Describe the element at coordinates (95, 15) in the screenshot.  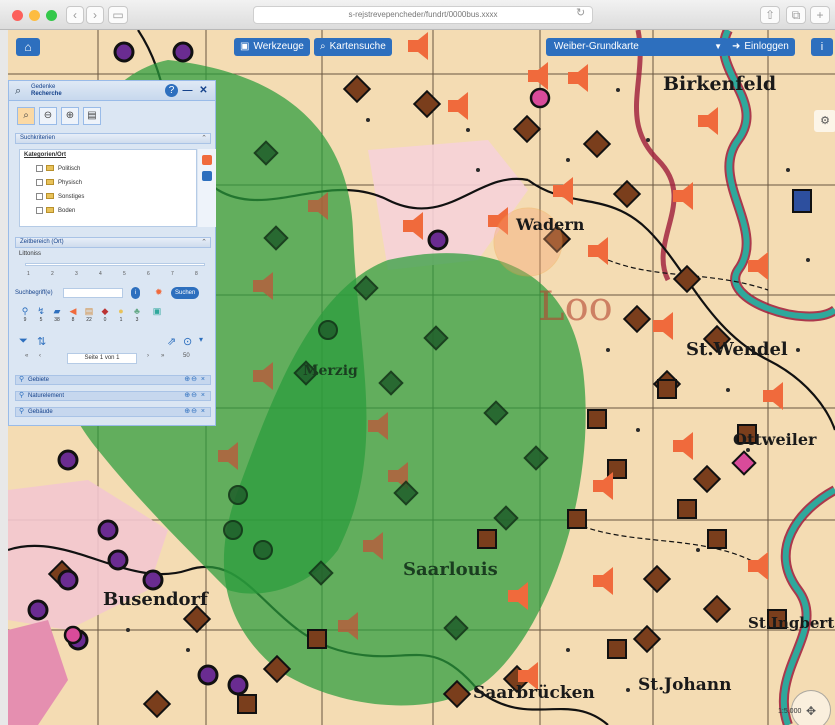
I see `forward-button: ›` at that location.